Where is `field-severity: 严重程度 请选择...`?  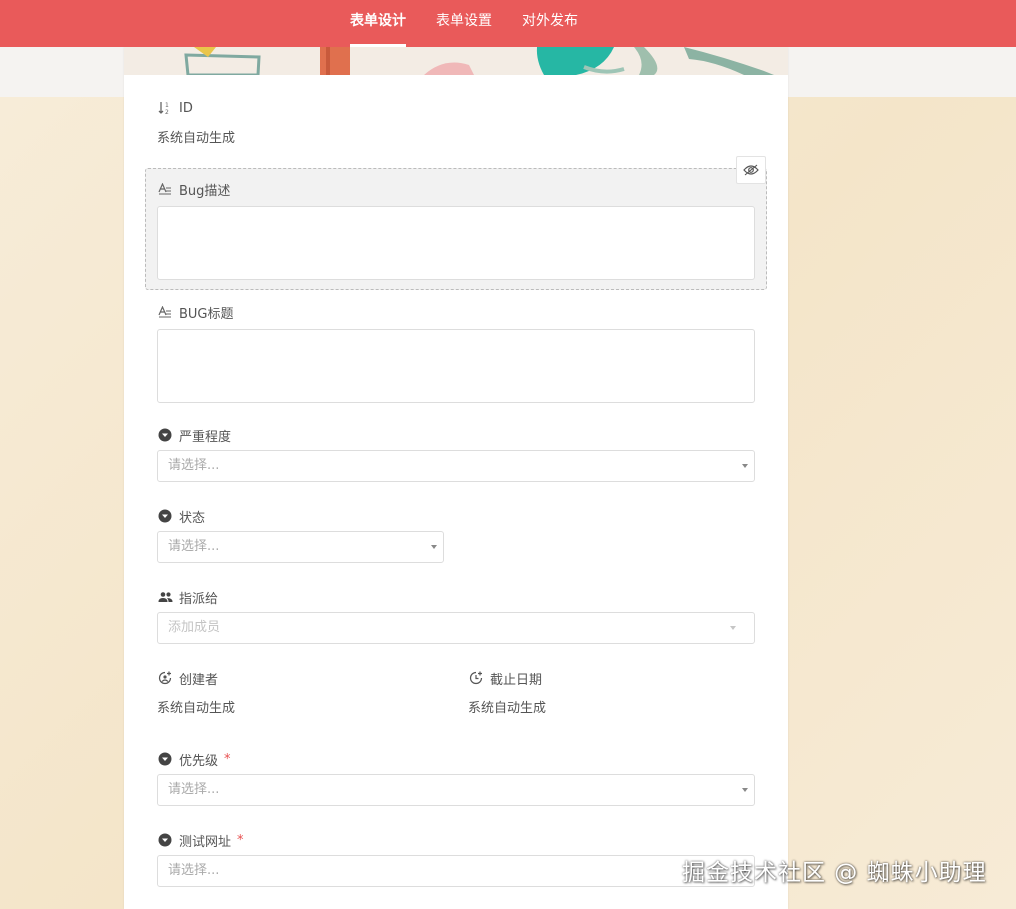 field-severity: 严重程度 请选择... is located at coordinates (456, 454).